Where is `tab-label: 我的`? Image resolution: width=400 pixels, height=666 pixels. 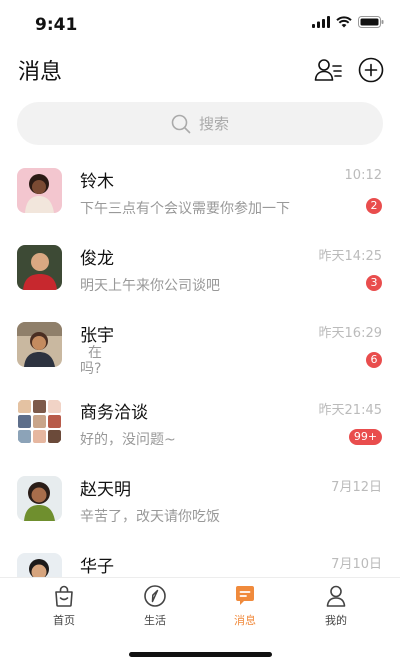
tab-label: 我的 is located at coordinates (336, 620).